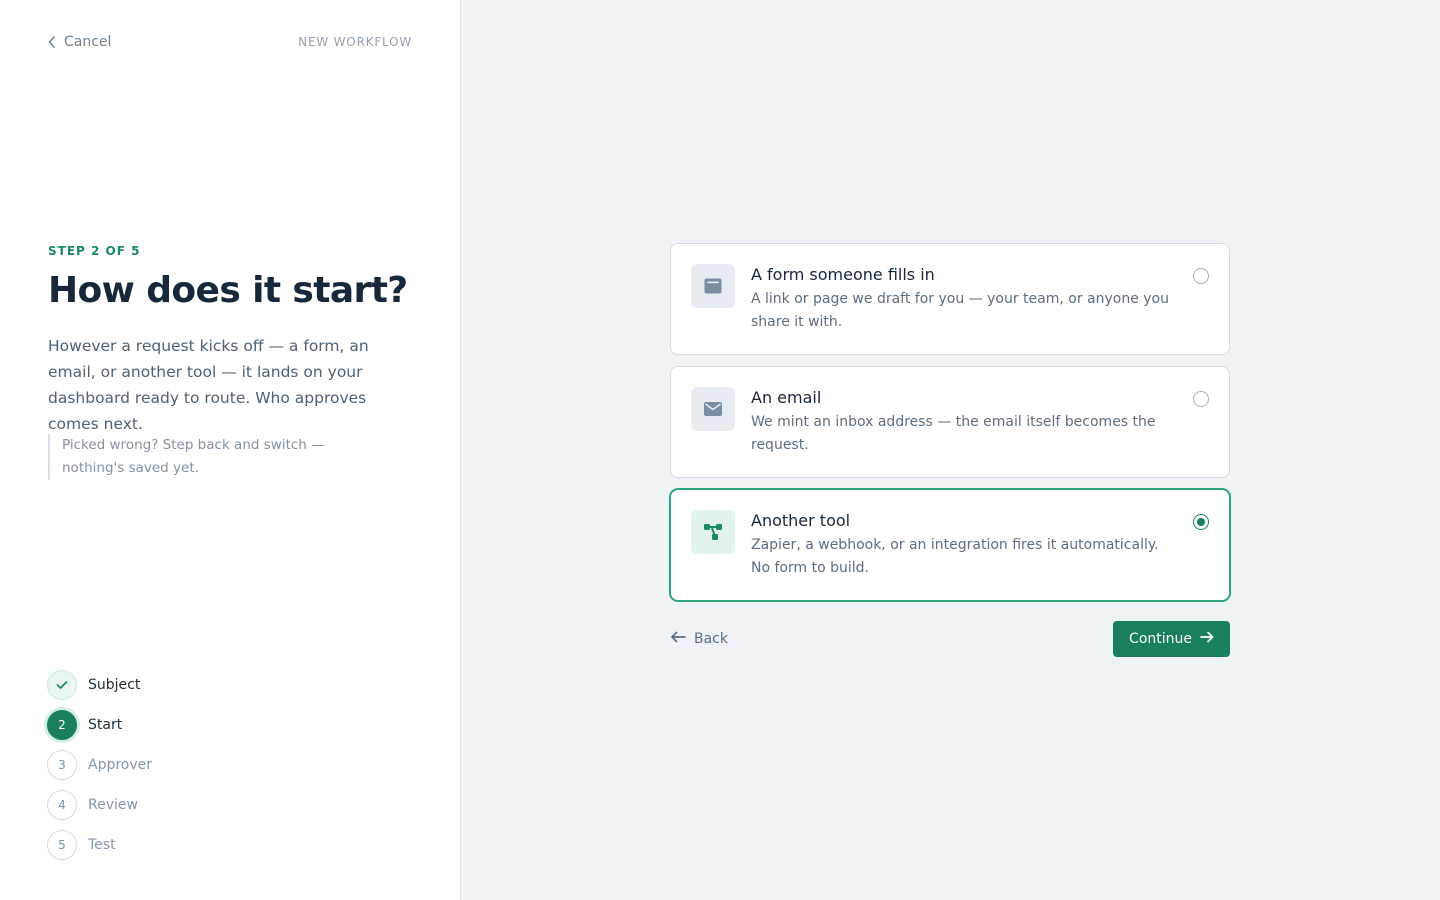 This screenshot has width=1440, height=900. What do you see at coordinates (120, 765) in the screenshot?
I see `step-label: Approver` at bounding box center [120, 765].